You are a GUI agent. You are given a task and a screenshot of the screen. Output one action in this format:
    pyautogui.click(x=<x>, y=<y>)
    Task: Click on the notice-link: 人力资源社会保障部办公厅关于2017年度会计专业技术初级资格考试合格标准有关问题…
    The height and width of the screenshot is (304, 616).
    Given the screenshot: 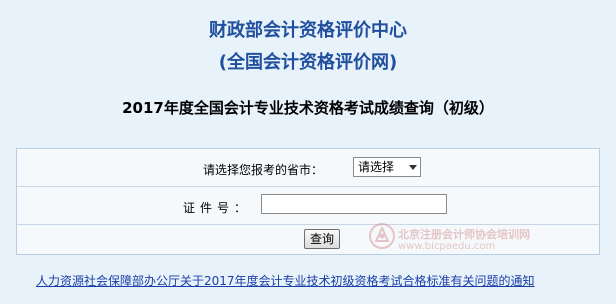 What is the action you would take?
    pyautogui.click(x=316, y=280)
    